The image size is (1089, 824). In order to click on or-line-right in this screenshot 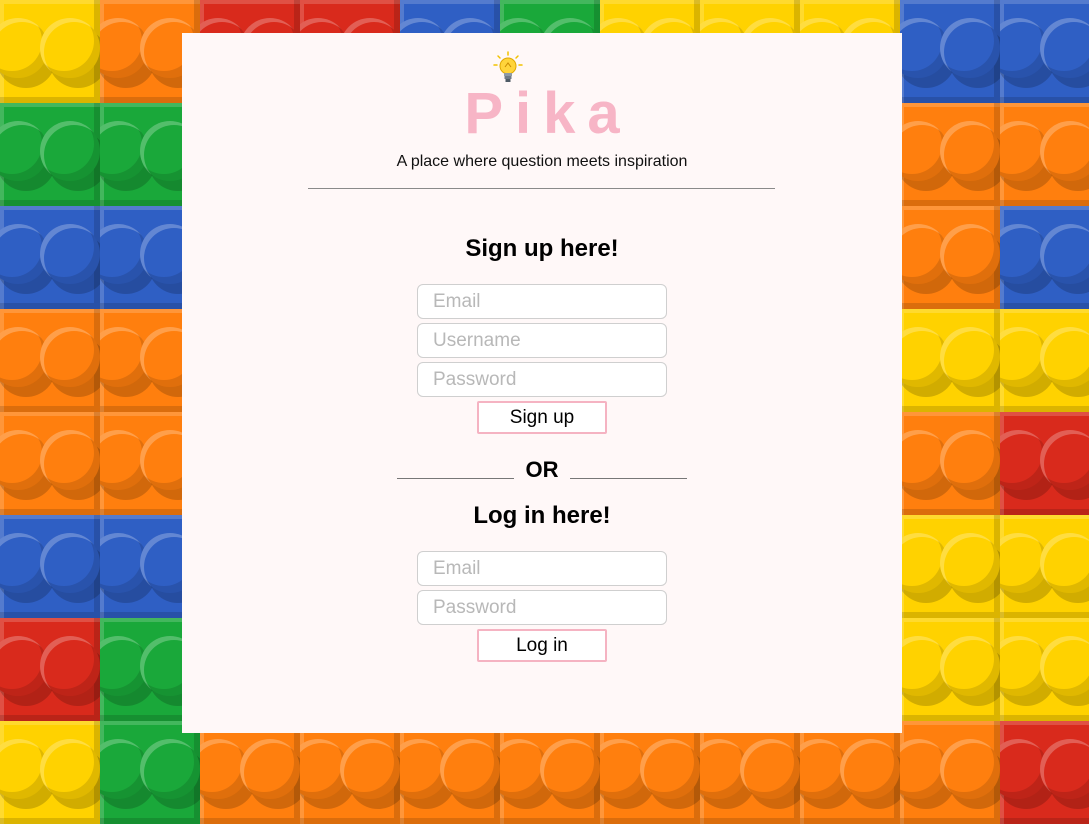, I will do `click(628, 478)`.